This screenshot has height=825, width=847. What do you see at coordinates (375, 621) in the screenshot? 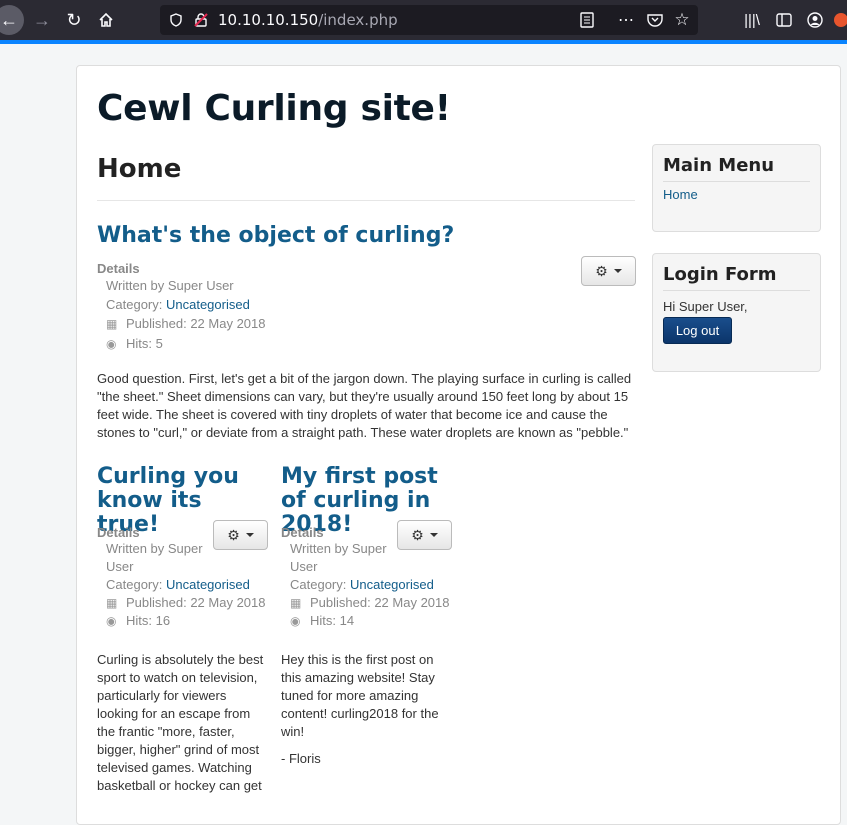
I see `hits-line: ◉ Hits: 14` at bounding box center [375, 621].